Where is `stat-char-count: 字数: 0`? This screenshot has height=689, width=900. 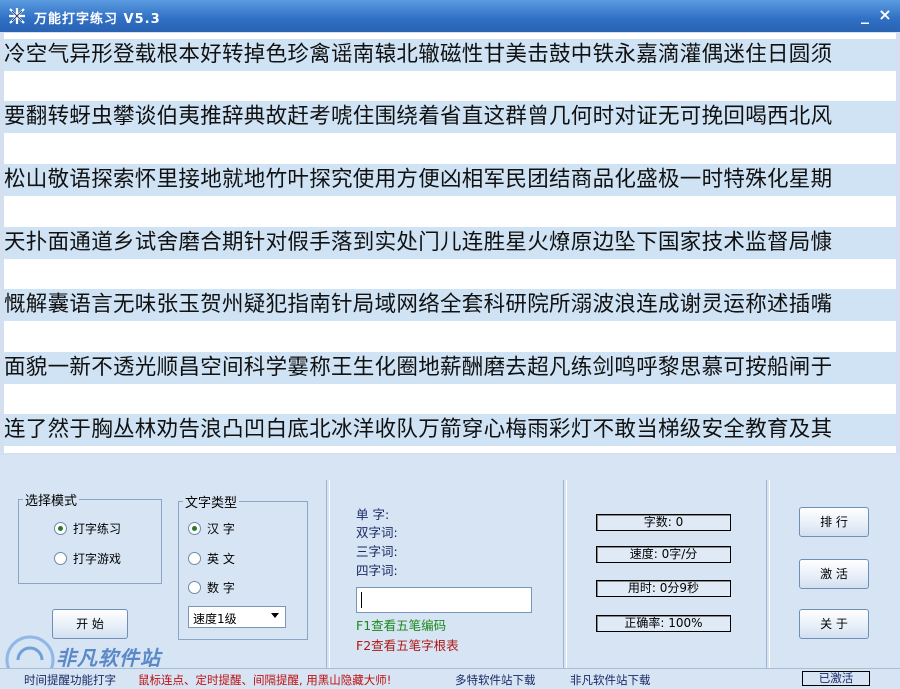 stat-char-count: 字数: 0 is located at coordinates (663, 522).